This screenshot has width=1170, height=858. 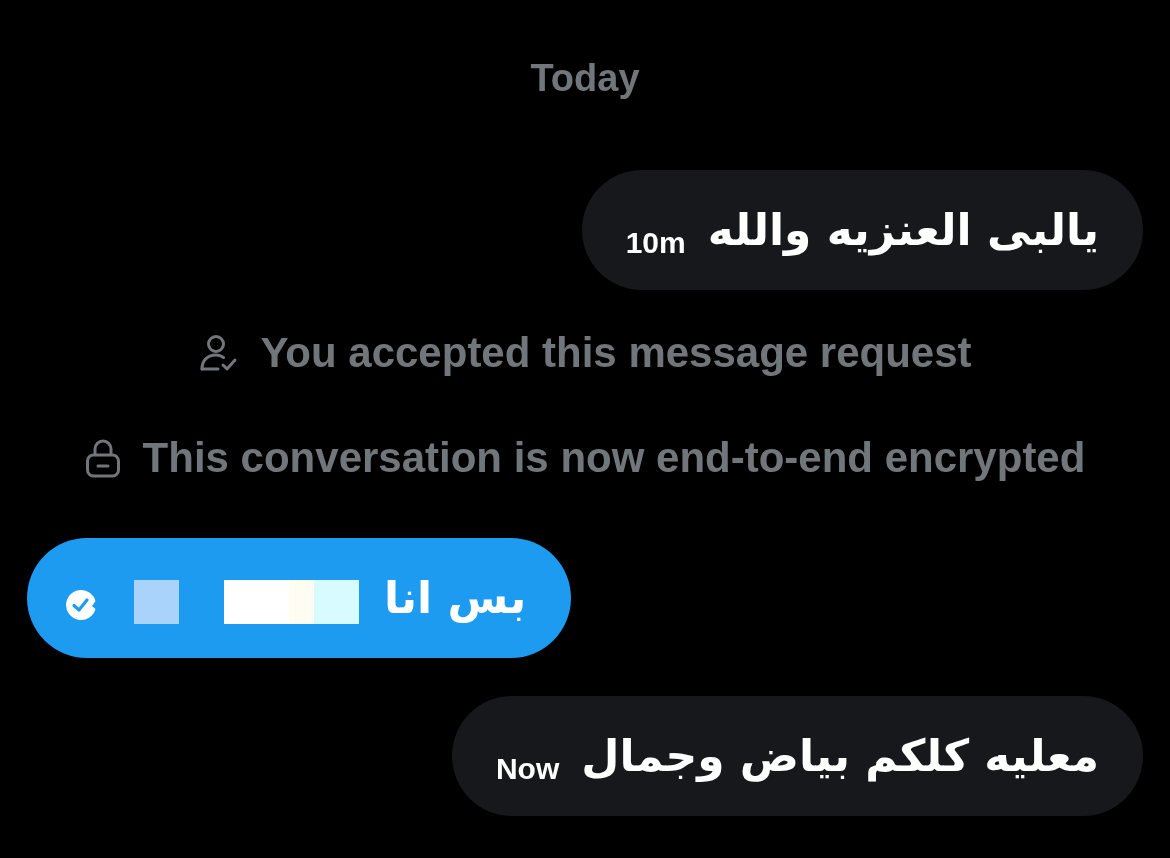 What do you see at coordinates (903, 230) in the screenshot?
I see `message-text: يالبى العنزيه والله` at bounding box center [903, 230].